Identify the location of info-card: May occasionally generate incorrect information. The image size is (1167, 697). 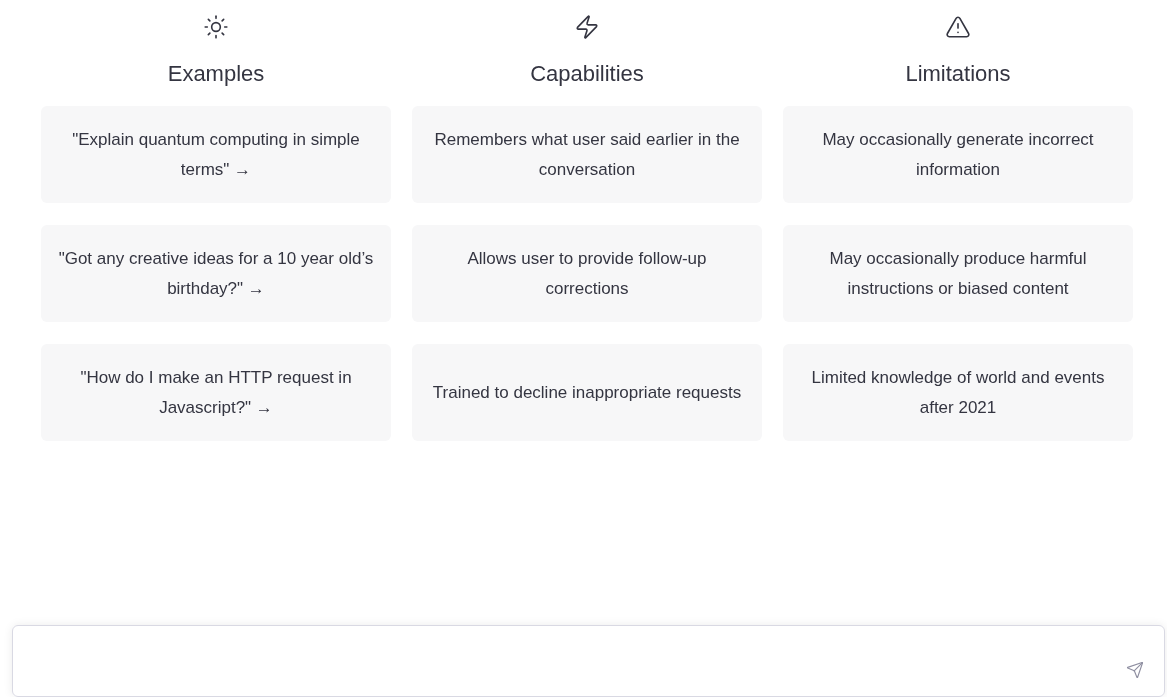
(958, 154).